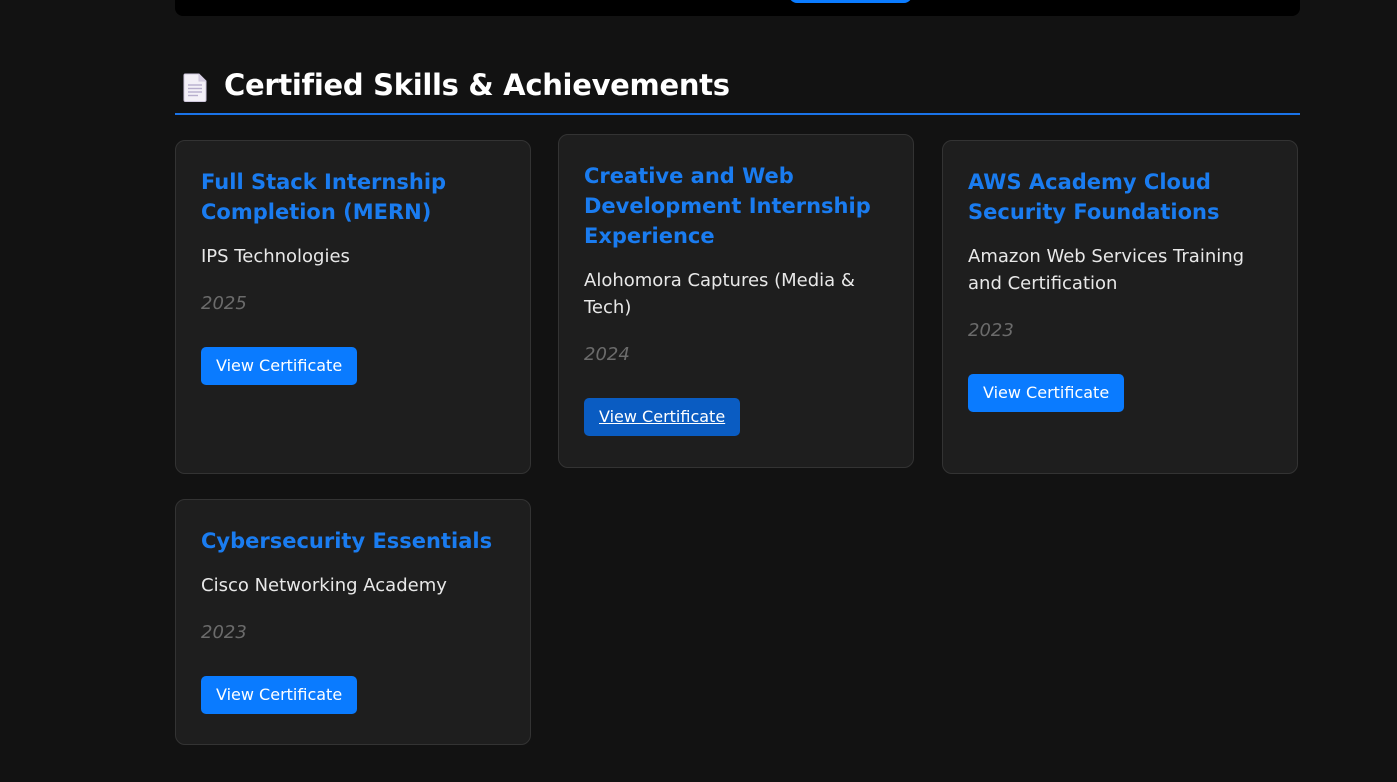  Describe the element at coordinates (347, 541) in the screenshot. I see `certificate-title: Cybersecurity Essentials` at that location.